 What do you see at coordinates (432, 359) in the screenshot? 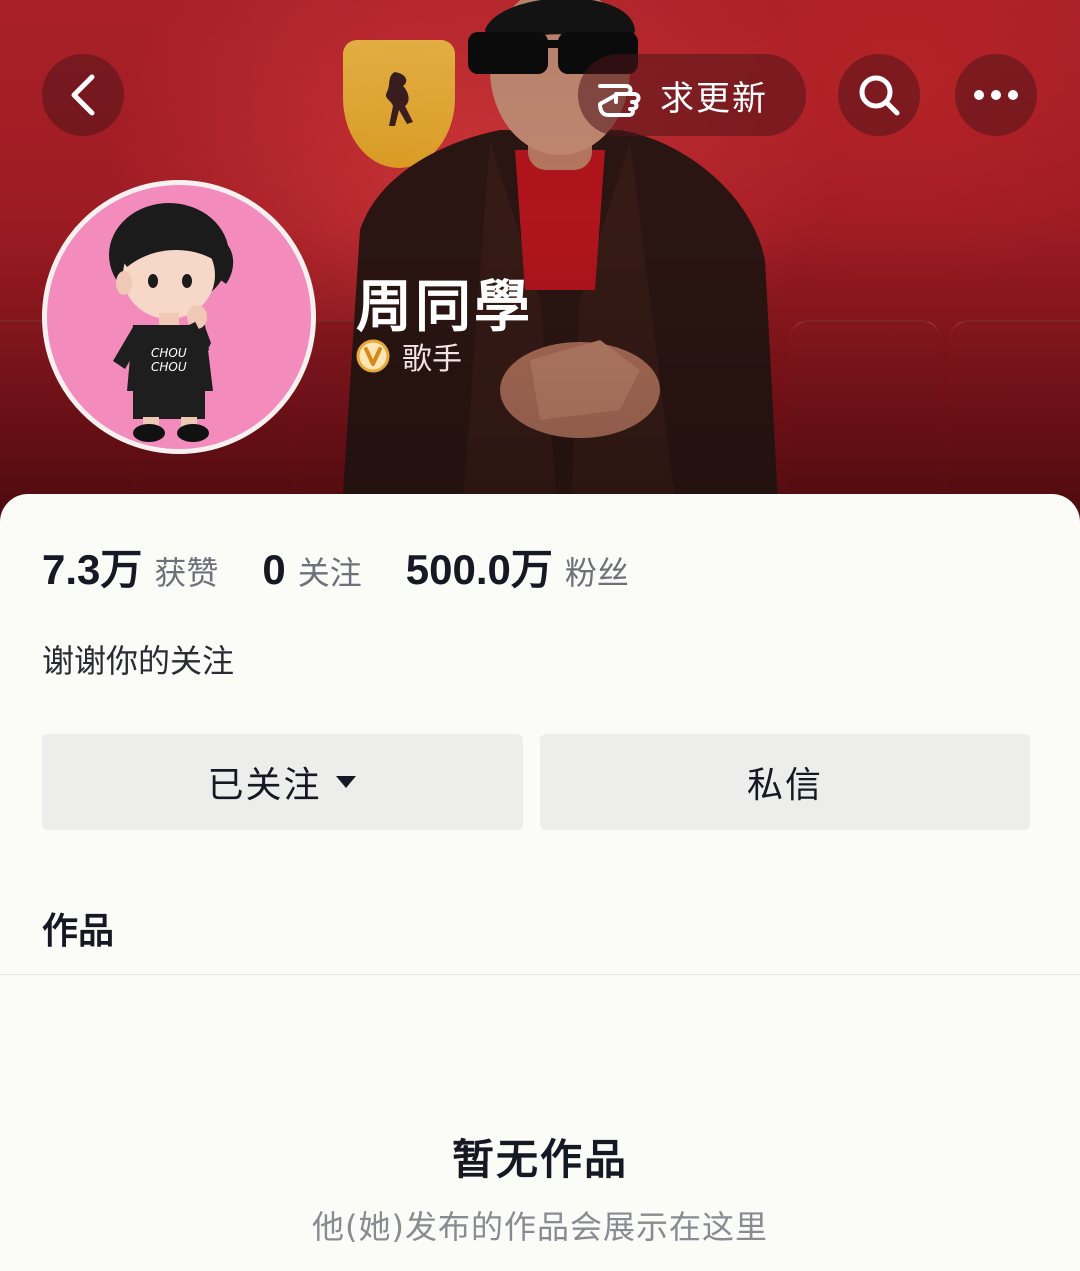
I see `verified-role-label: 歌手` at bounding box center [432, 359].